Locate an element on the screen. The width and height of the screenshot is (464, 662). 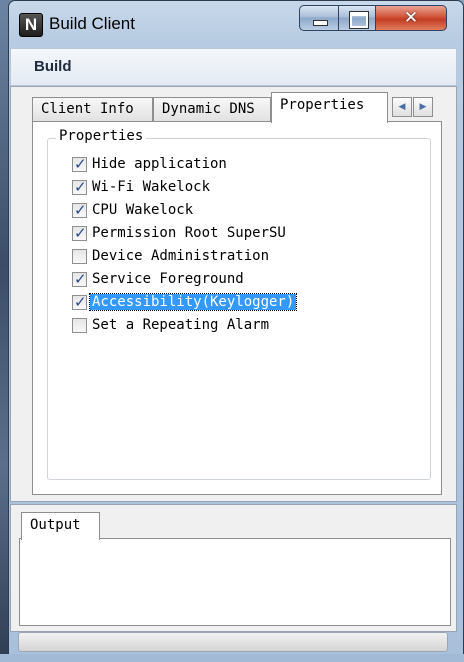
tab-strip: Client Info Dynamic DNS Properties ◀ ▶ is located at coordinates (232, 107).